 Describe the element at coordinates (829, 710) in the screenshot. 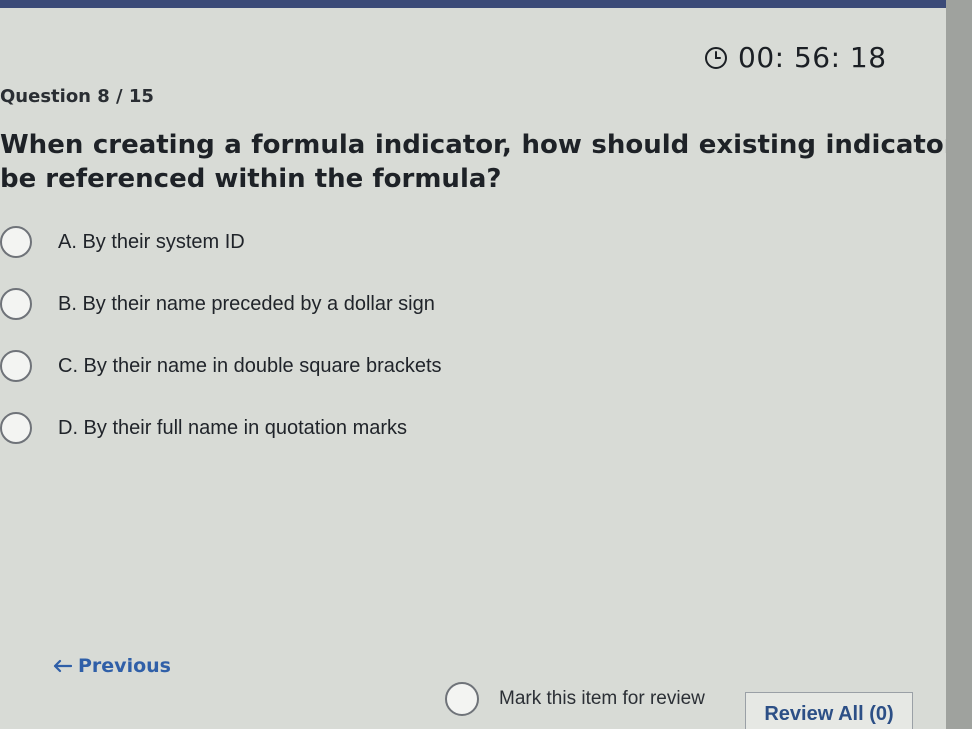

I see `review-all-button: Review All (0)` at that location.